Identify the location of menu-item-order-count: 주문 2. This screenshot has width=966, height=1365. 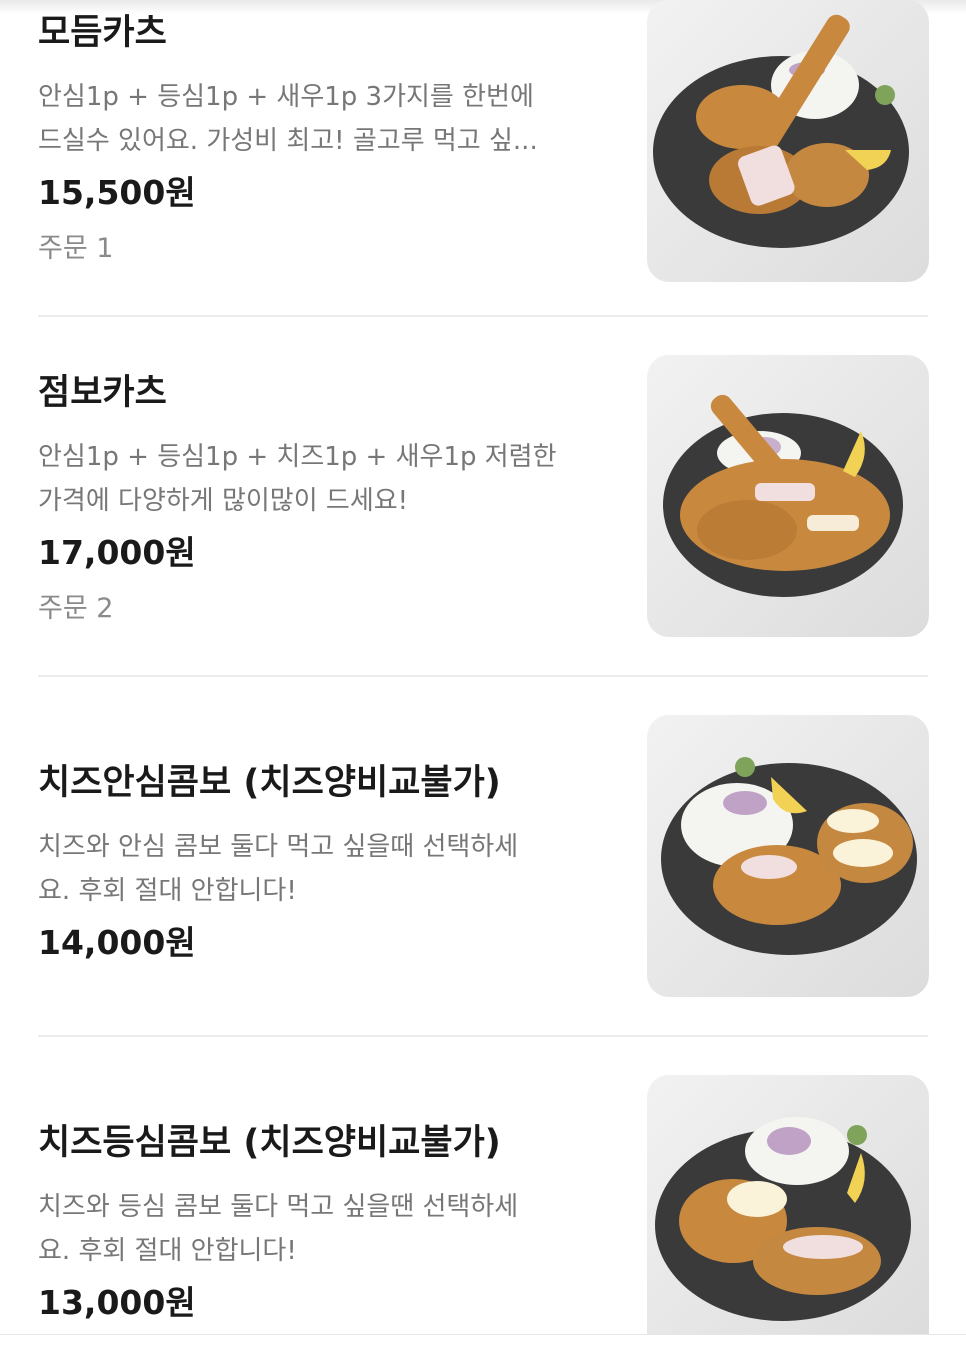
(76, 608).